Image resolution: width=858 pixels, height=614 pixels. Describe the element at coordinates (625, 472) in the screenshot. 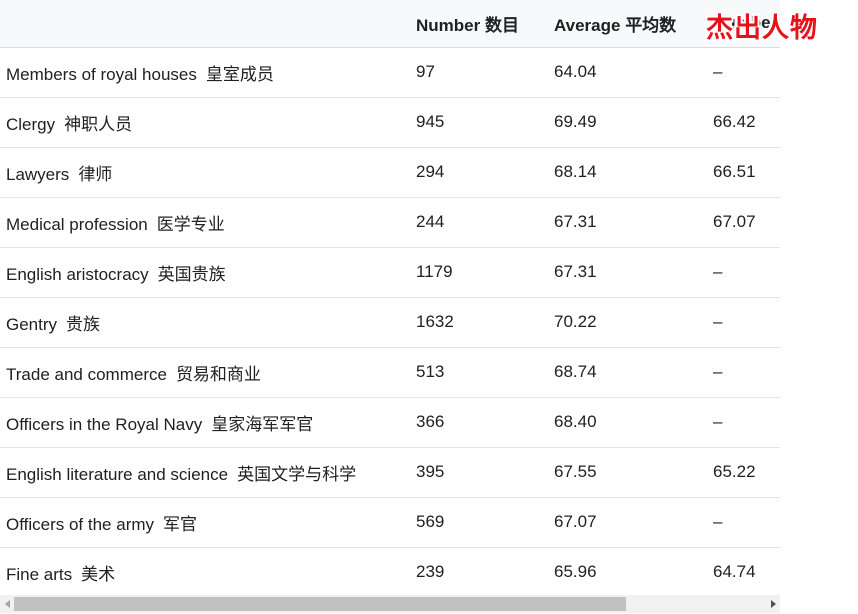

I see `average-cell: 67.55` at that location.